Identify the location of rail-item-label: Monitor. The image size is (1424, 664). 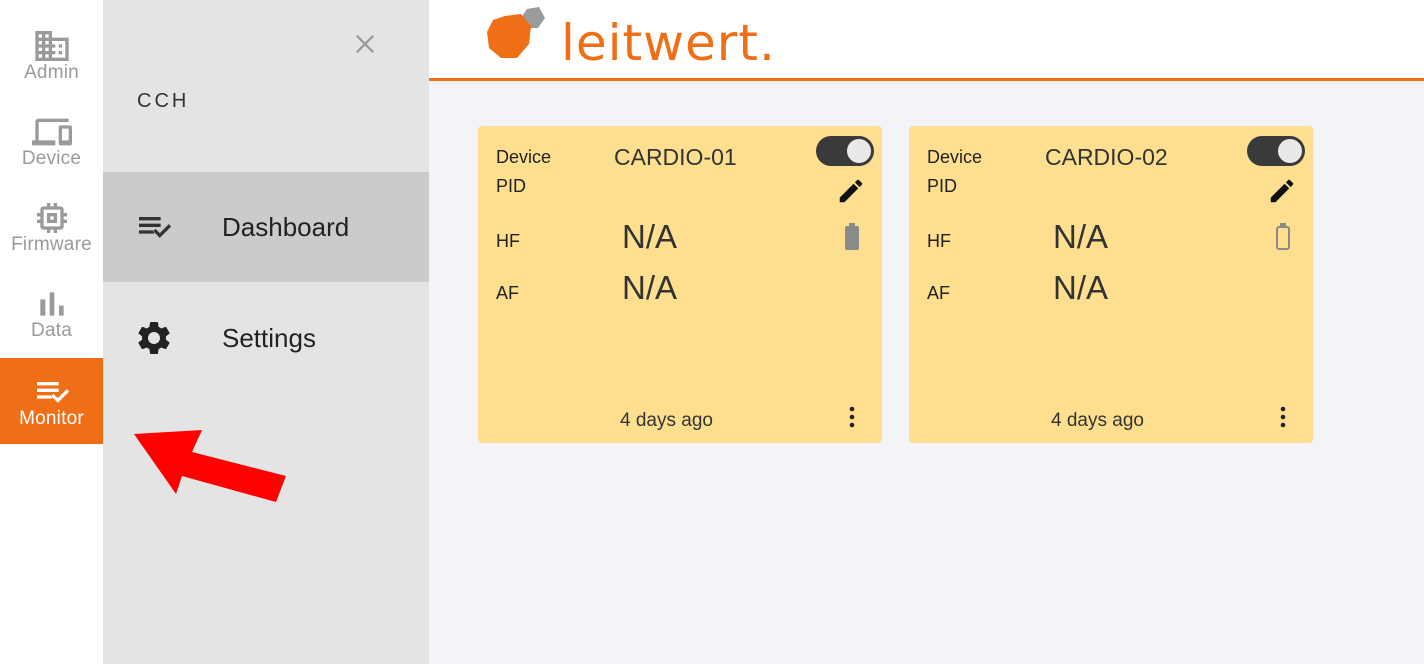
(51, 418).